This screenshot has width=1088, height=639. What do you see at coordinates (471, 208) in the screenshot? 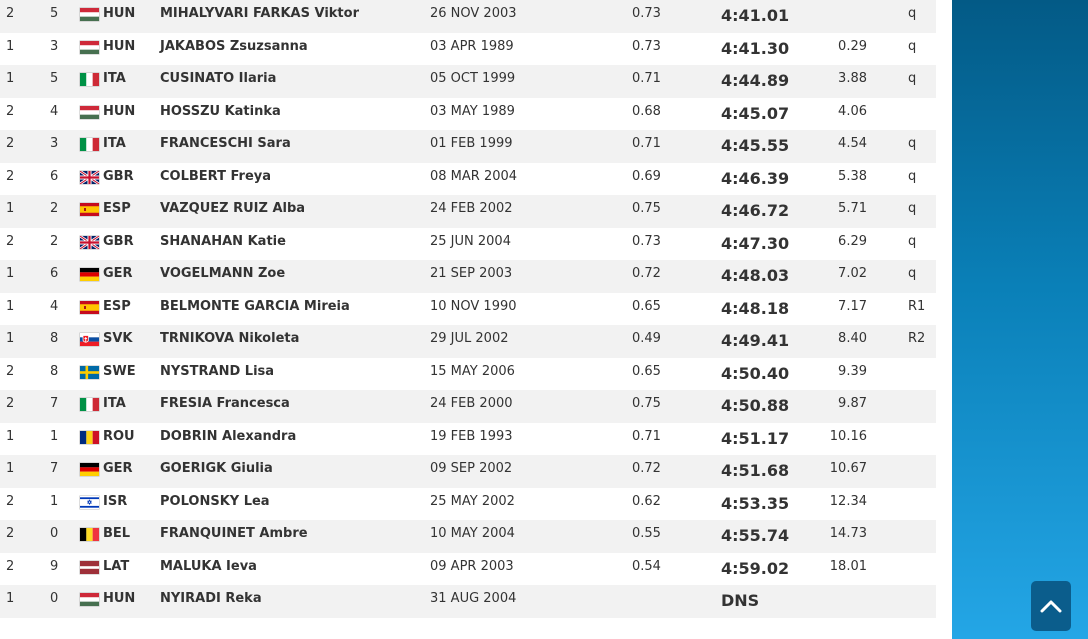
I see `birth-date: 24 FEB 2002` at bounding box center [471, 208].